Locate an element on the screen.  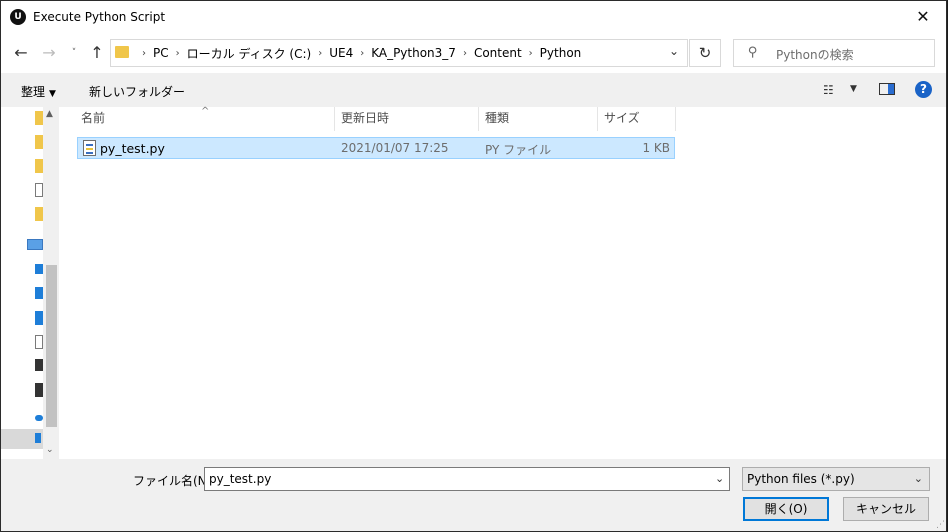
recent-locations-button: ˅ is located at coordinates (74, 53).